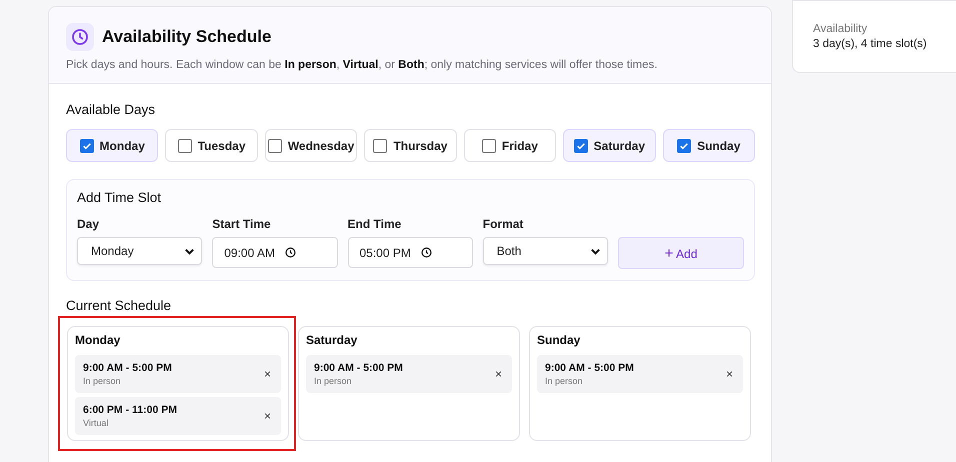 Image resolution: width=956 pixels, height=462 pixels. I want to click on select-field: Monday, so click(139, 251).